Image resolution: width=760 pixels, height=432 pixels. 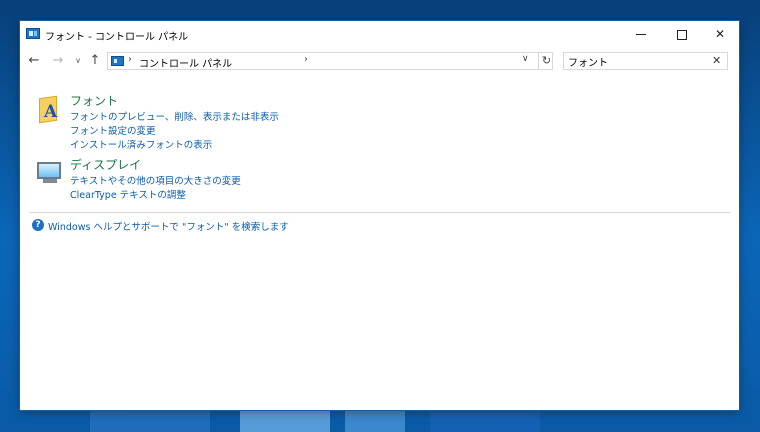 I want to click on refresh-icon: ↻, so click(x=546, y=60).